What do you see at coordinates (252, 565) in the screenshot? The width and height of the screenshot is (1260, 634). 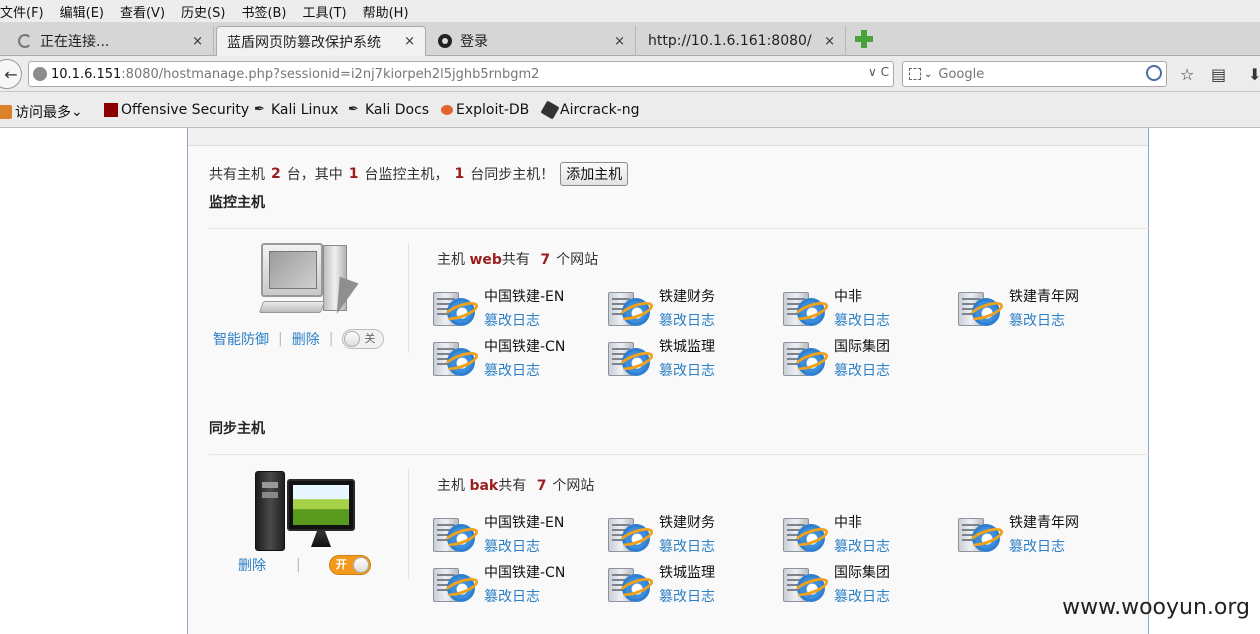 I see `delete-sync-host-link: 删除` at bounding box center [252, 565].